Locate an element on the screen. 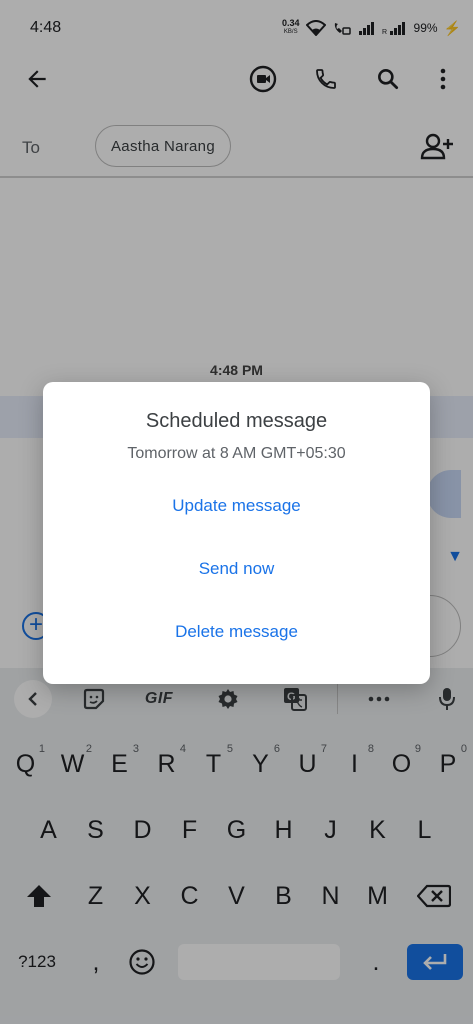 Image resolution: width=473 pixels, height=1024 pixels. update-message-button: Update message is located at coordinates (236, 506).